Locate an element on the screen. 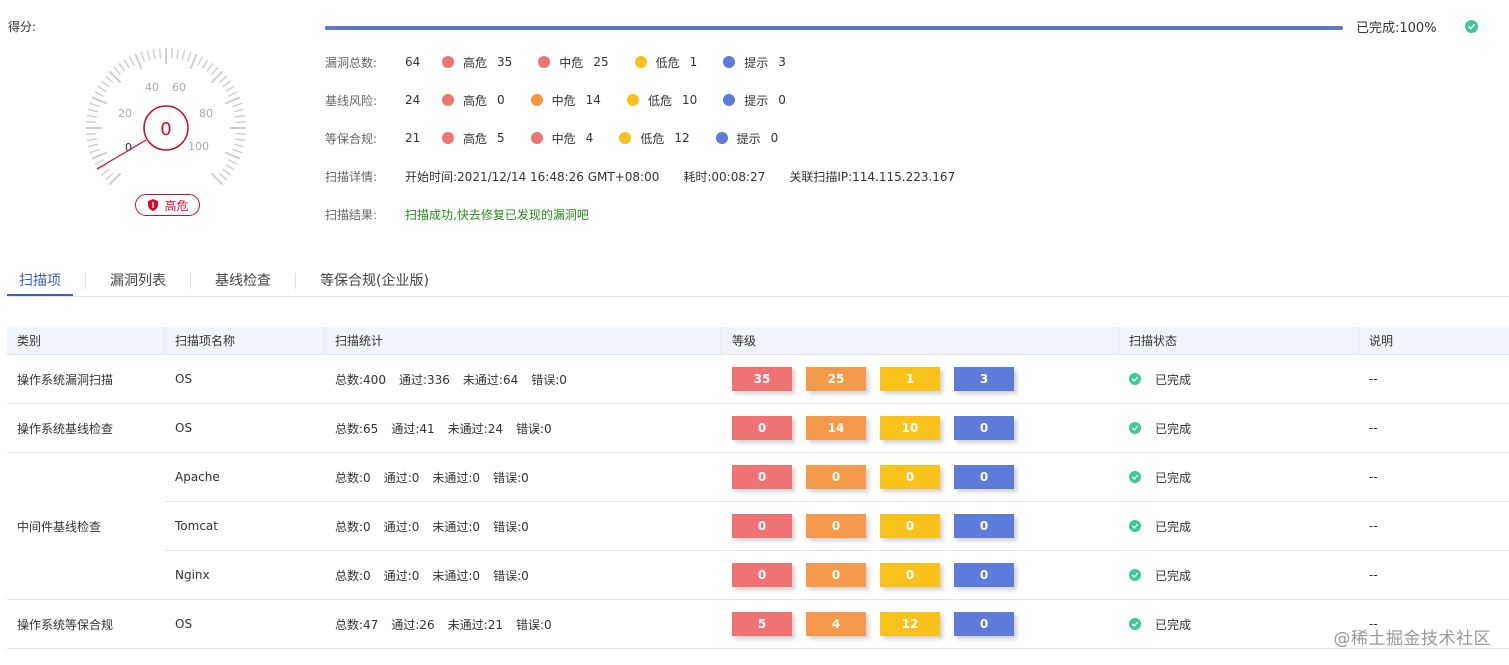  row-status-text: 已完成 is located at coordinates (1173, 624).